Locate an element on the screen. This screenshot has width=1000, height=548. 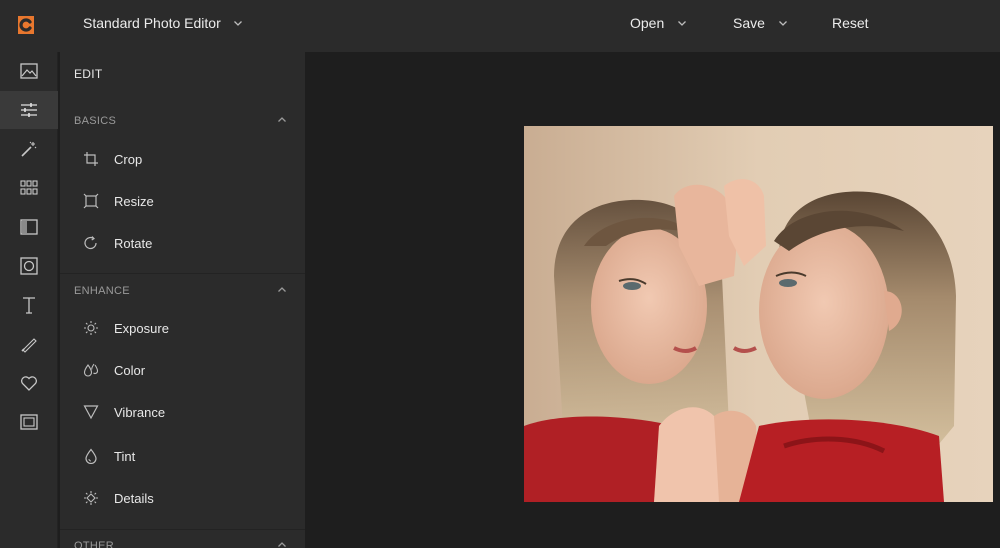
rail-vignette-button is located at coordinates (29, 266).